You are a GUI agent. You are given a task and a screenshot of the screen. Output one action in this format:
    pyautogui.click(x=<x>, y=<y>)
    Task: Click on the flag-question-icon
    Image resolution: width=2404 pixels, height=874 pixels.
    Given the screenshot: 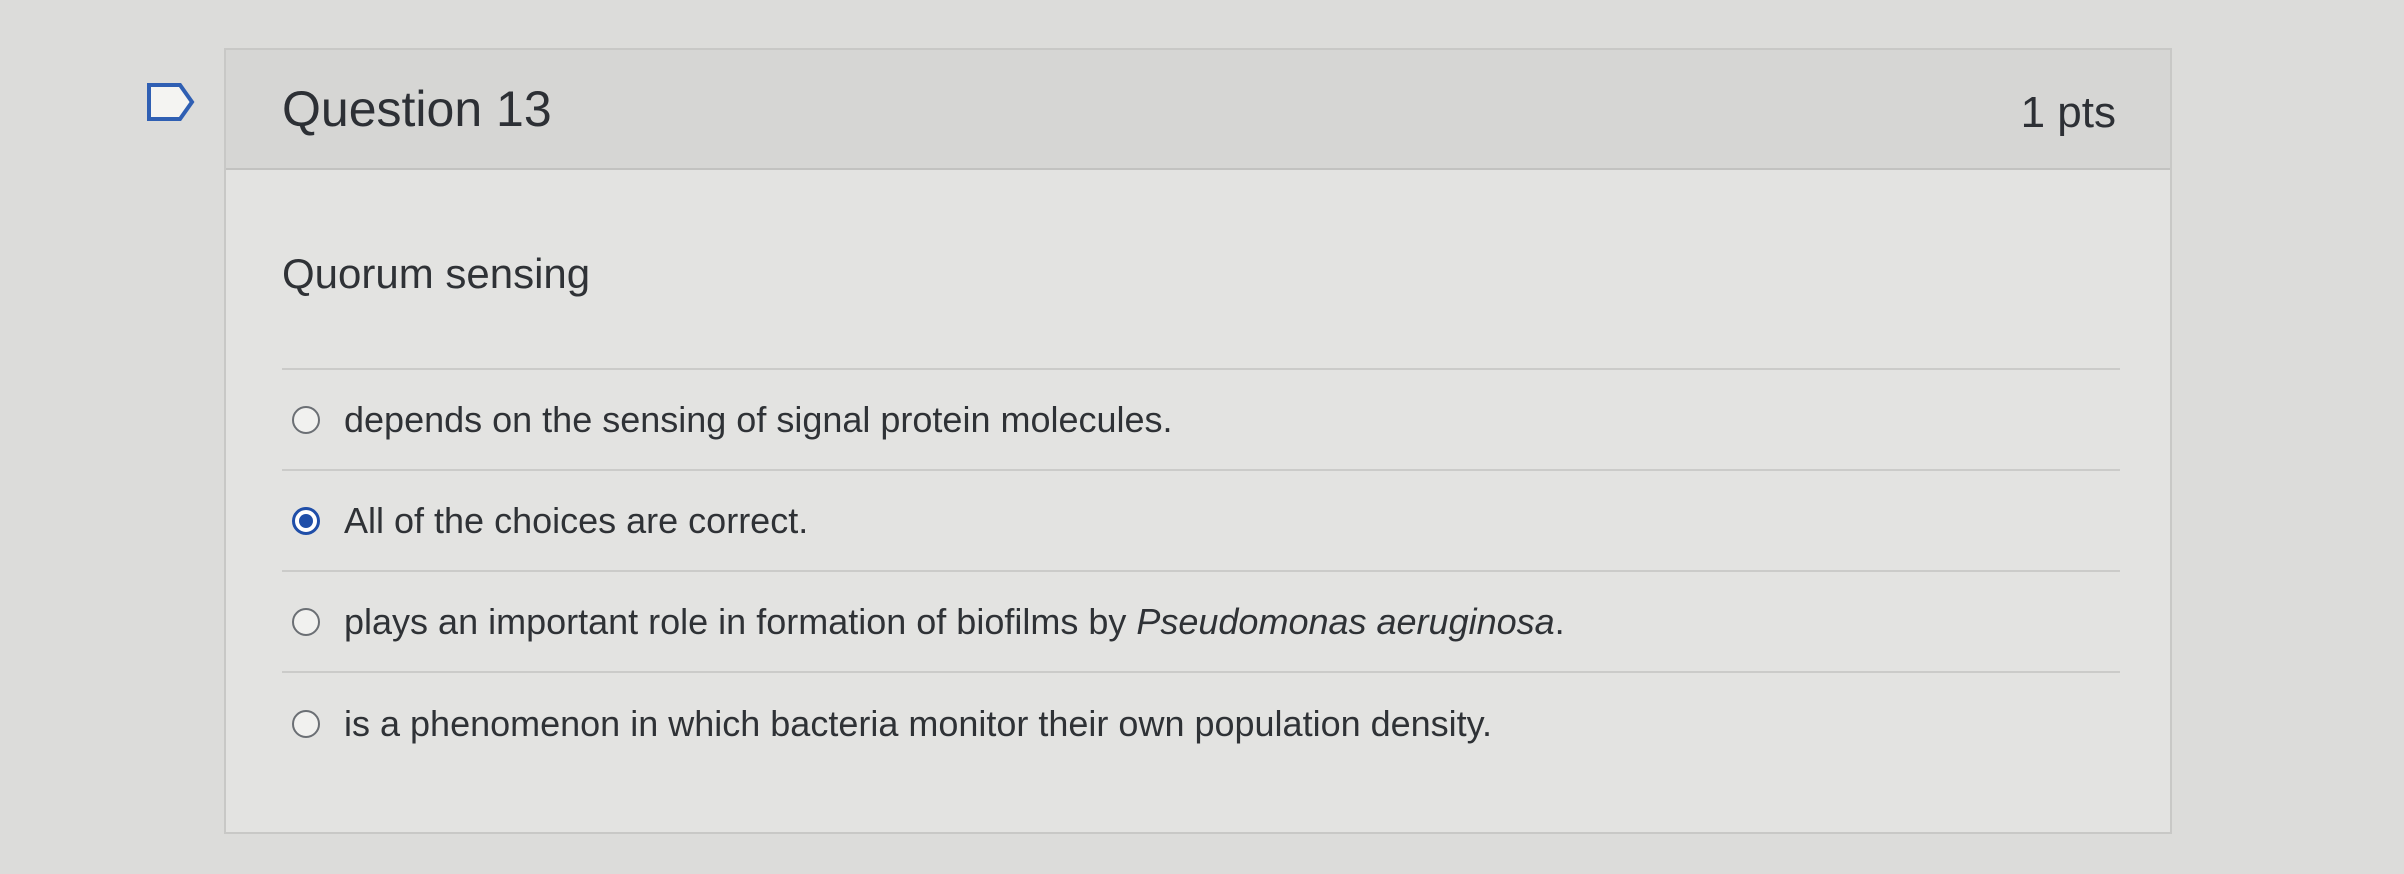 What is the action you would take?
    pyautogui.click(x=171, y=102)
    